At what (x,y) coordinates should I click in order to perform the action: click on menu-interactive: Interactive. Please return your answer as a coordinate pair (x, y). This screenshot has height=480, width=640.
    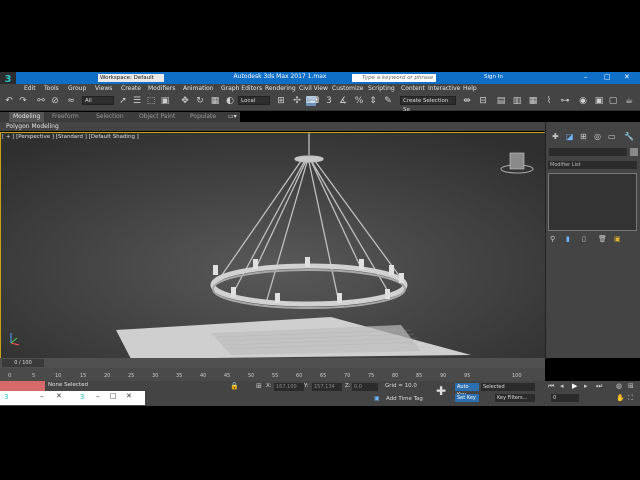
    Looking at the image, I should click on (444, 89).